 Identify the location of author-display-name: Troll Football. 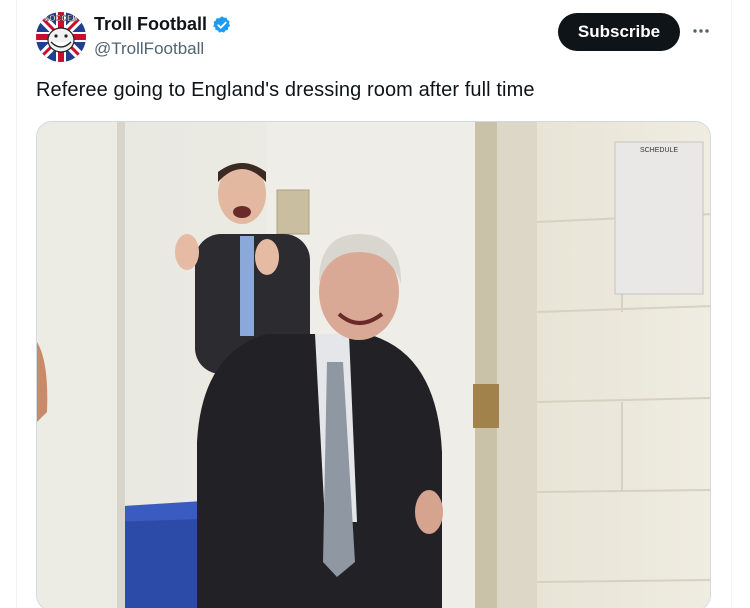
(150, 24).